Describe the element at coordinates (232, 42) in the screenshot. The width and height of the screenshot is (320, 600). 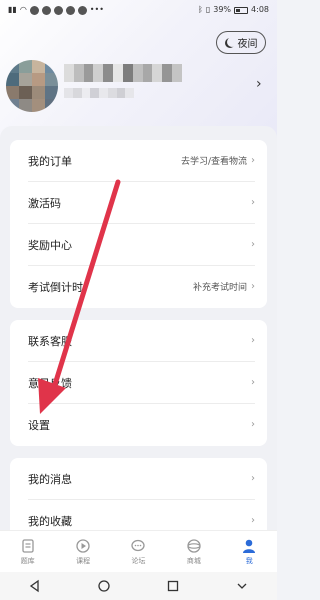
I see `moon-icon` at that location.